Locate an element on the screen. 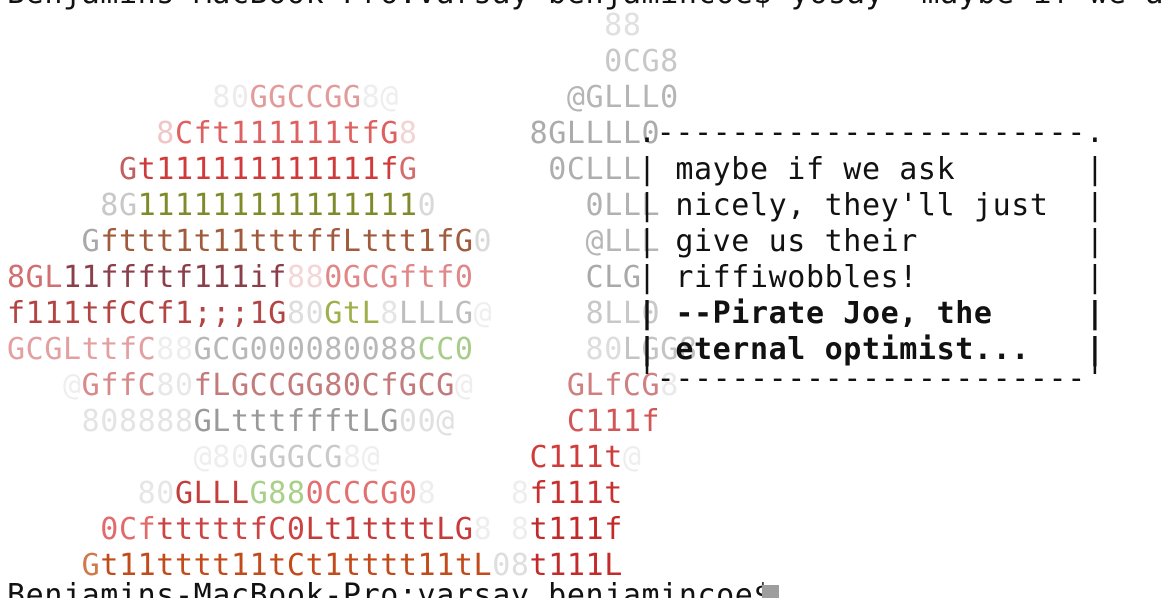 The image size is (1166, 598). ascii-art-segment: fLGCCGG80CfGCG is located at coordinates (324, 385).